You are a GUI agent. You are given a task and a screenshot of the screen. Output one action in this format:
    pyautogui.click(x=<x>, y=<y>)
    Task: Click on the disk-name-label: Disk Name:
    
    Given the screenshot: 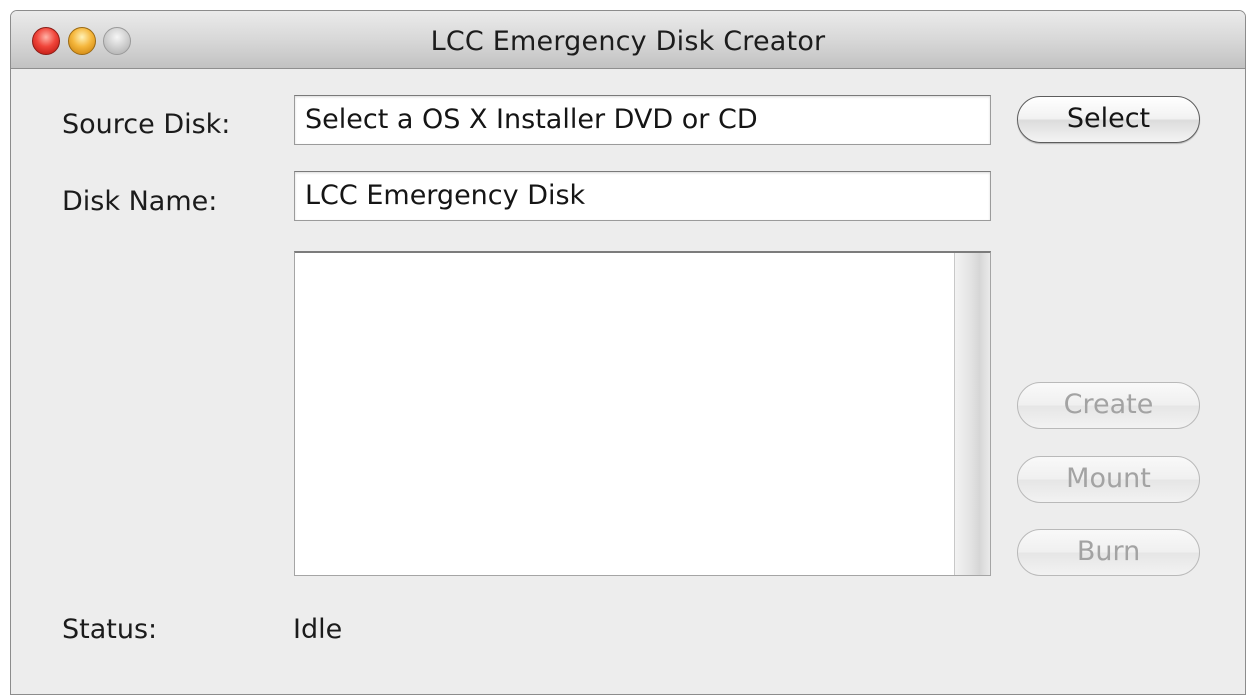 What is the action you would take?
    pyautogui.click(x=140, y=201)
    